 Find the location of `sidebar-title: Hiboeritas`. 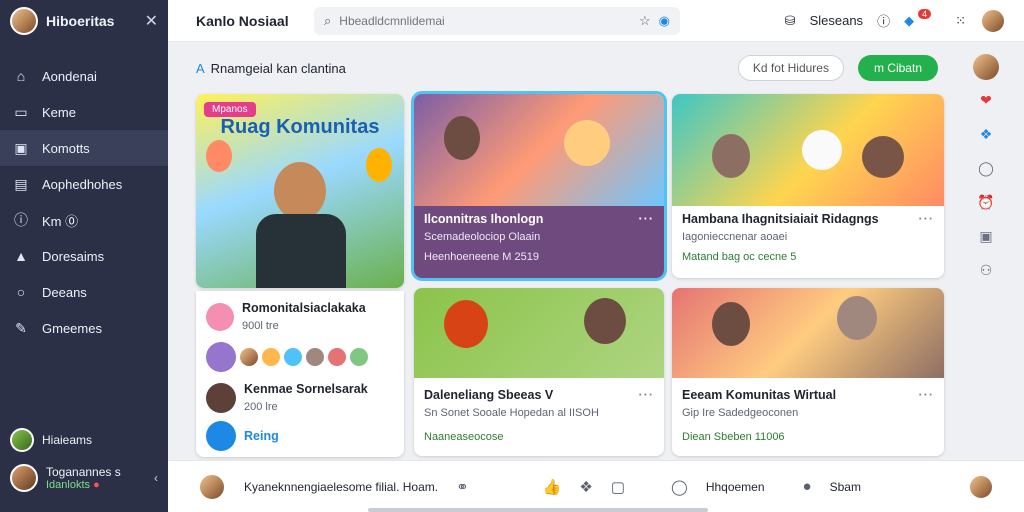

sidebar-title: Hiboeritas is located at coordinates (80, 21).